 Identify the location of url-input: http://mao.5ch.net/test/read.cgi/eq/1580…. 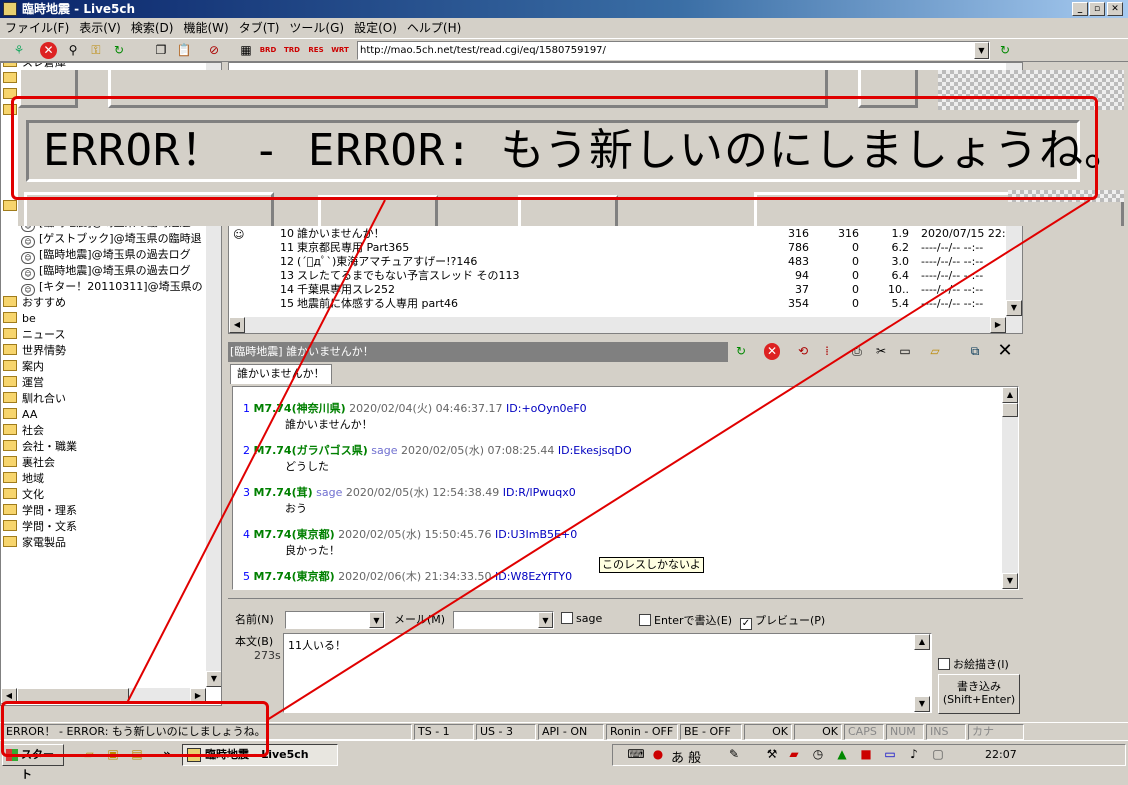
(673, 50).